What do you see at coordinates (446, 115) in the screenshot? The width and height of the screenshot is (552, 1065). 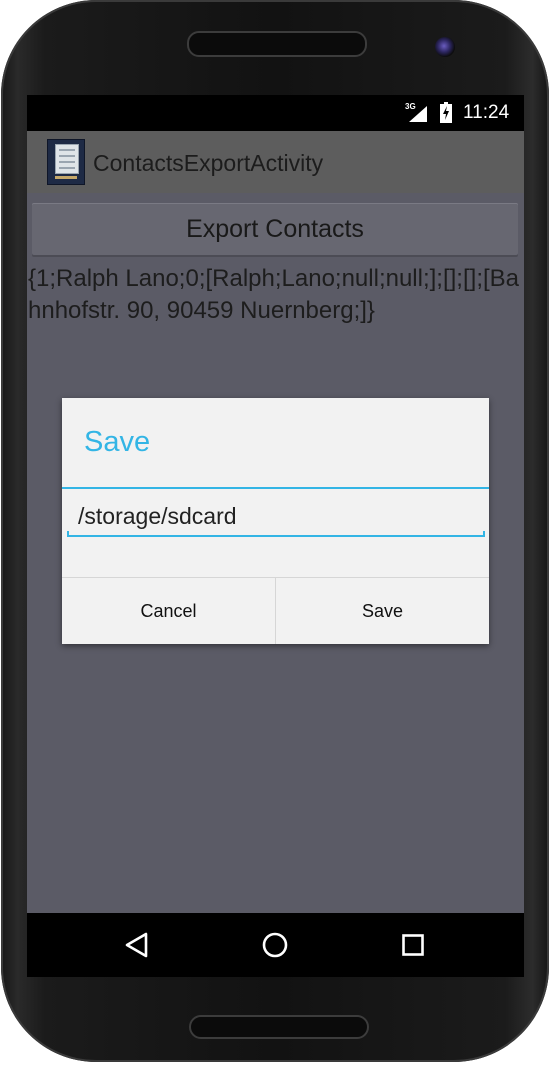 I see `battery-charging-icon` at bounding box center [446, 115].